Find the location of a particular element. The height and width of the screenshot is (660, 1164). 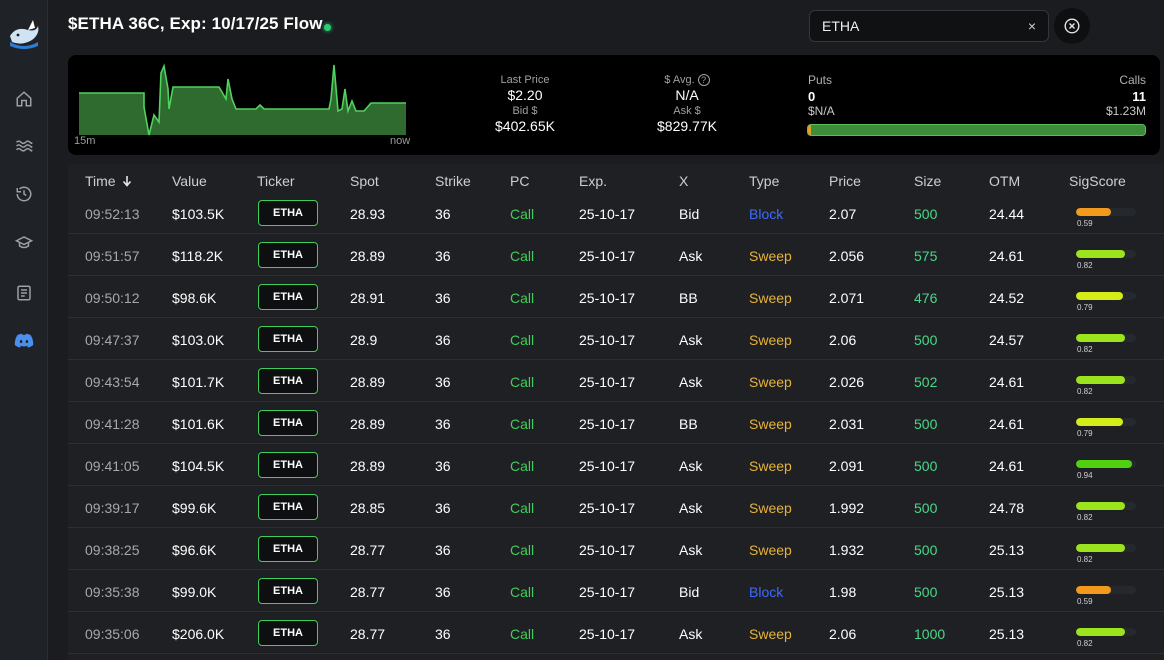

spot-cell: 28.89 is located at coordinates (368, 424).